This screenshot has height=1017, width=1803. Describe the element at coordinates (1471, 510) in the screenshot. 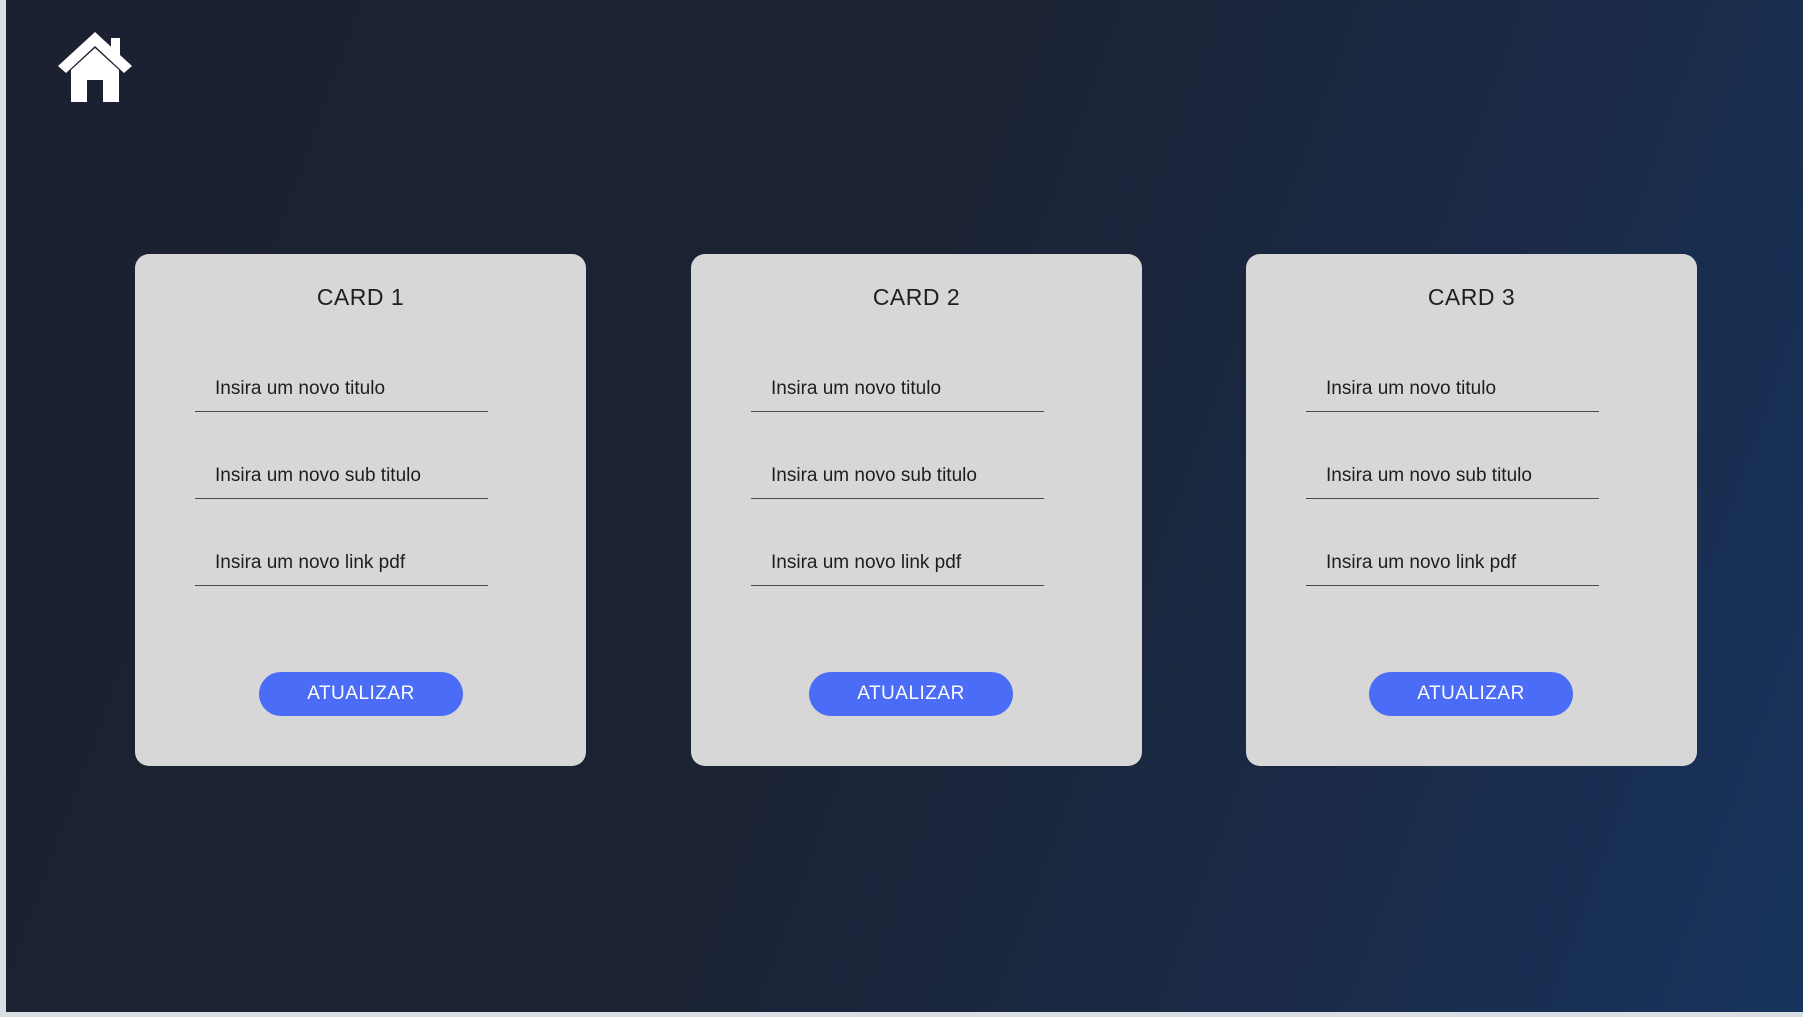

I see `card-3: CARD 3 ATUALIZAR` at that location.